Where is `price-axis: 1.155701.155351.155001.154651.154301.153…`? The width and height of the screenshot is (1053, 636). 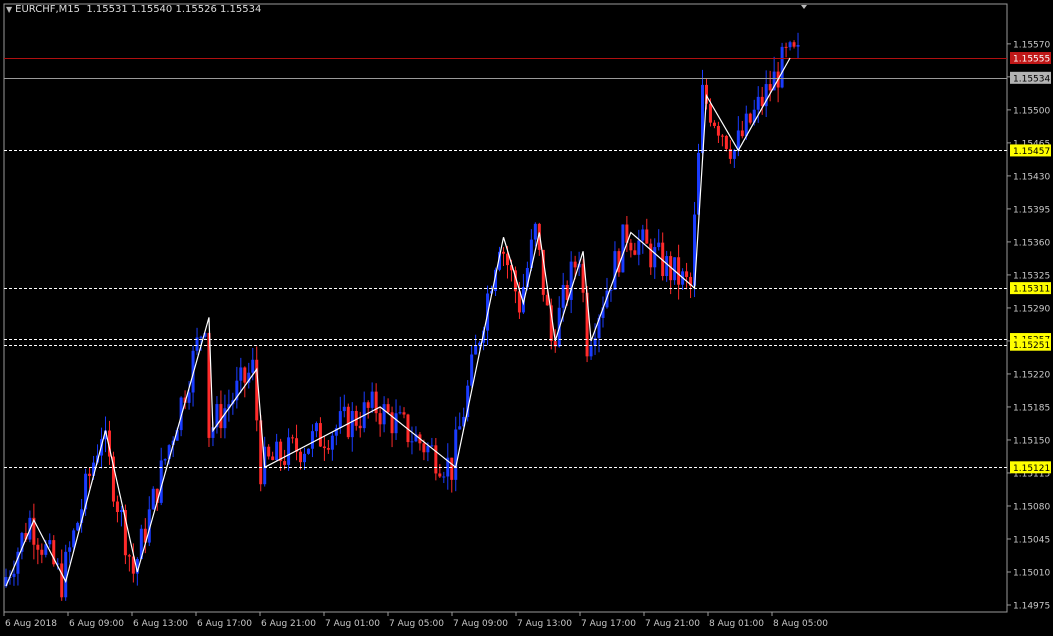 price-axis: 1.155701.155351.155001.154651.154301.153… is located at coordinates (1029, 326).